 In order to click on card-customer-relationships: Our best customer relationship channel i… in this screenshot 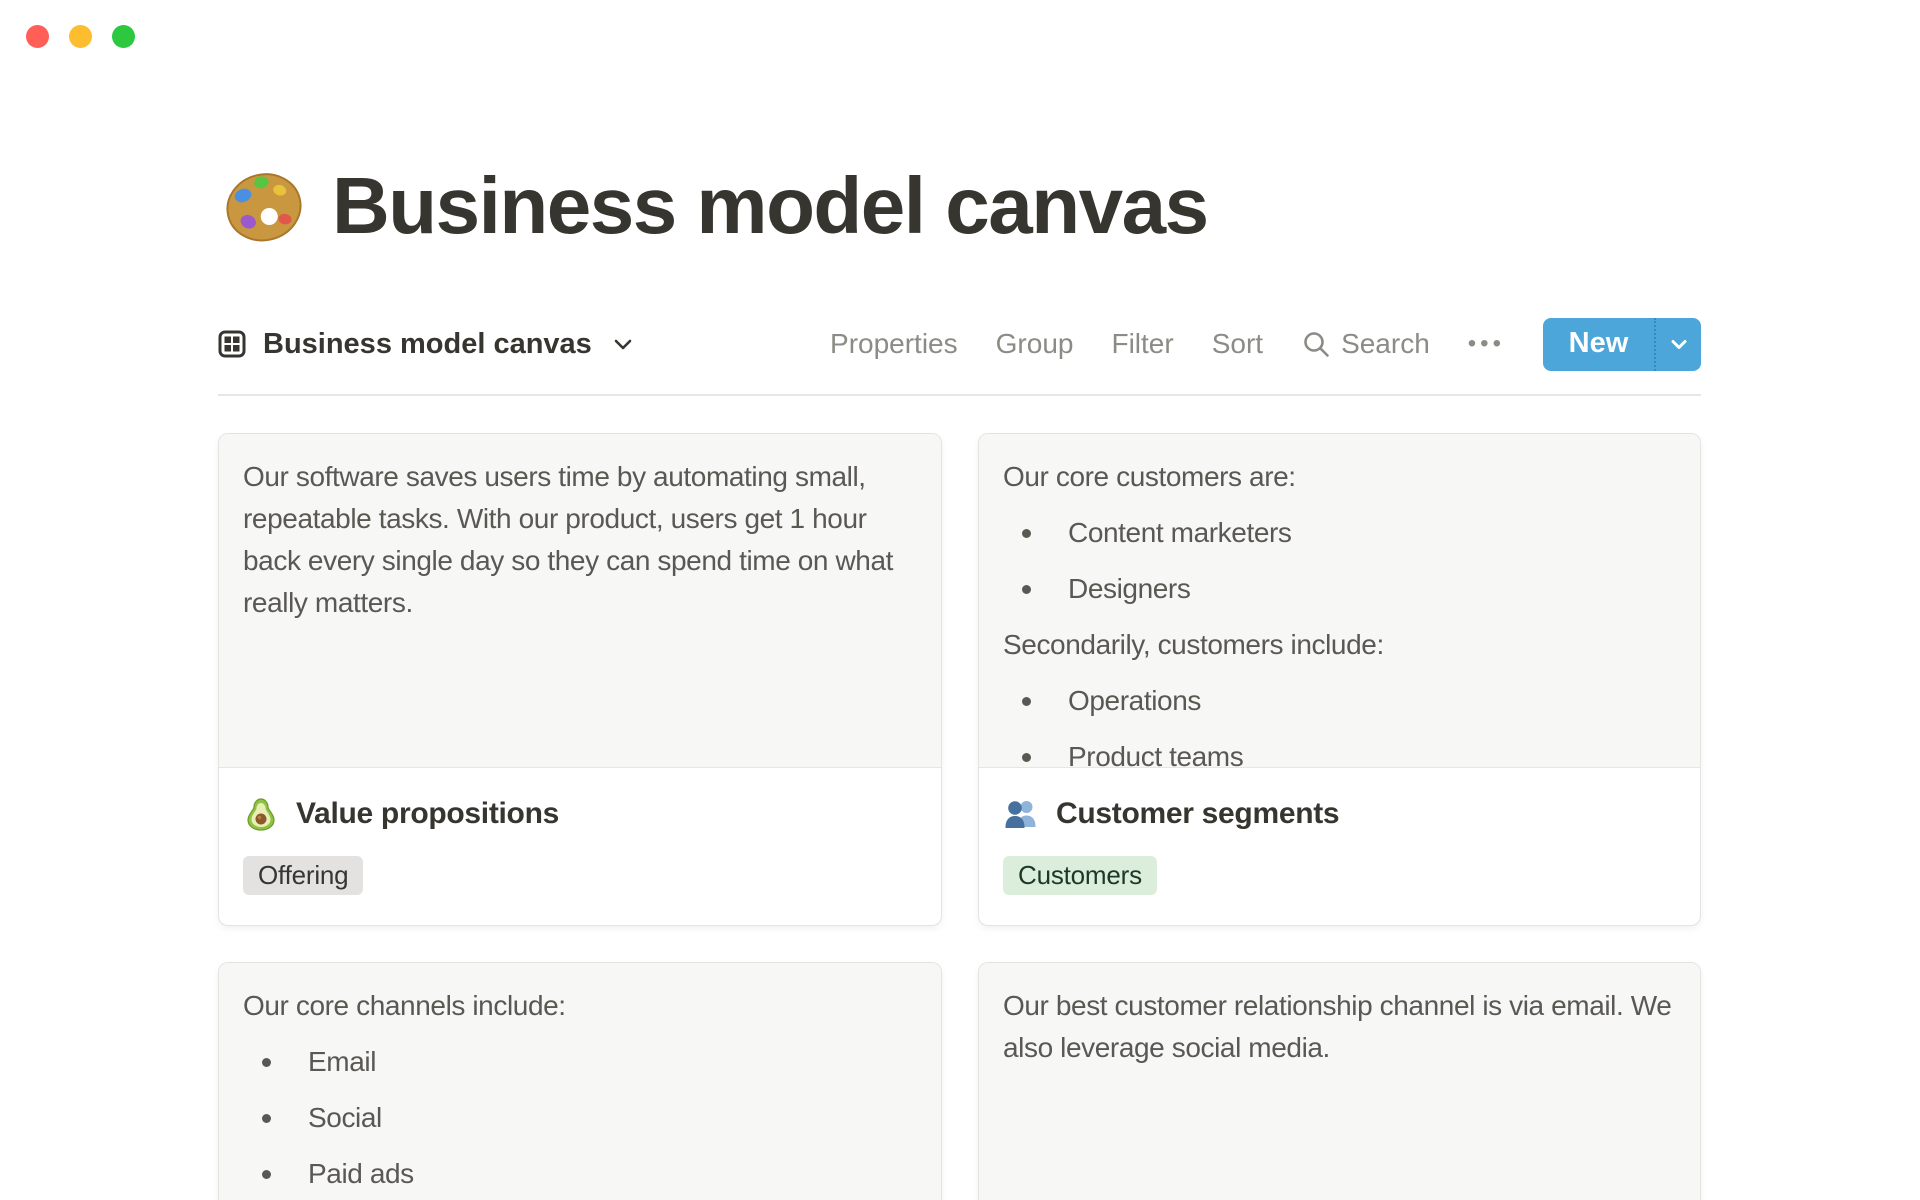, I will do `click(1339, 1081)`.